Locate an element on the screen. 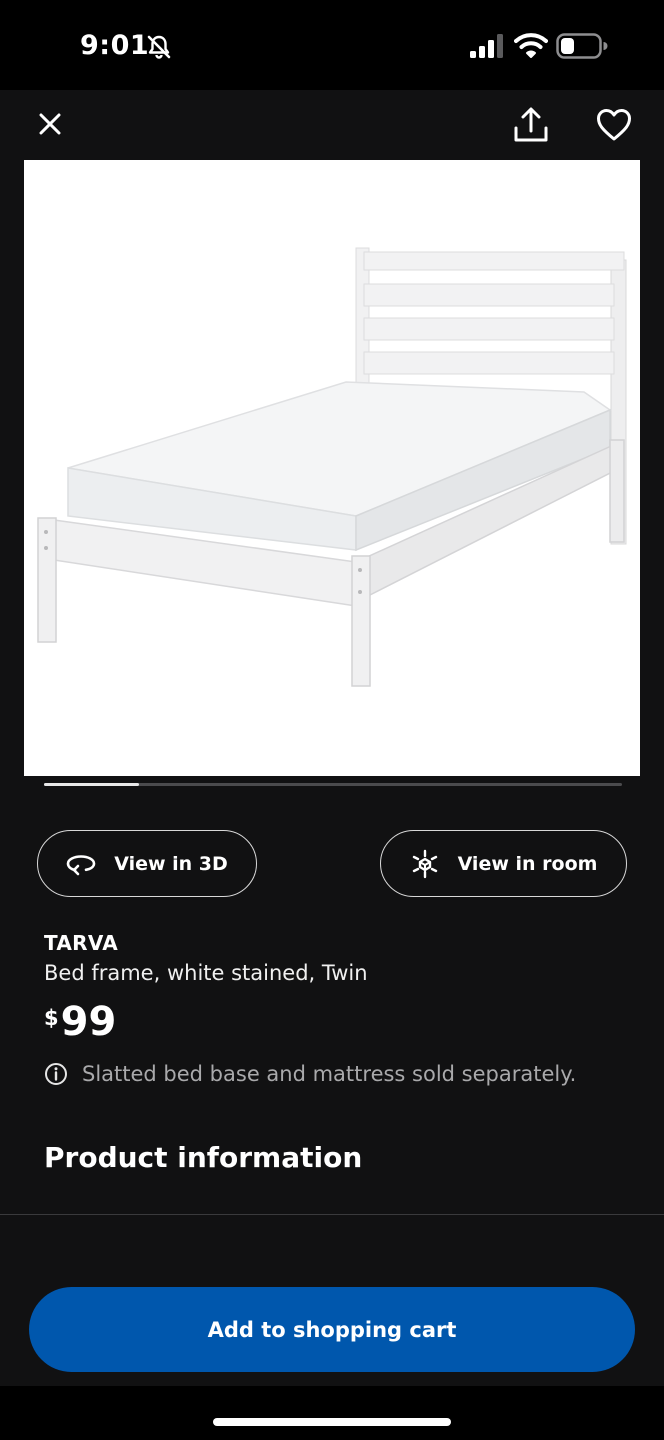  close-icon is located at coordinates (50, 124).